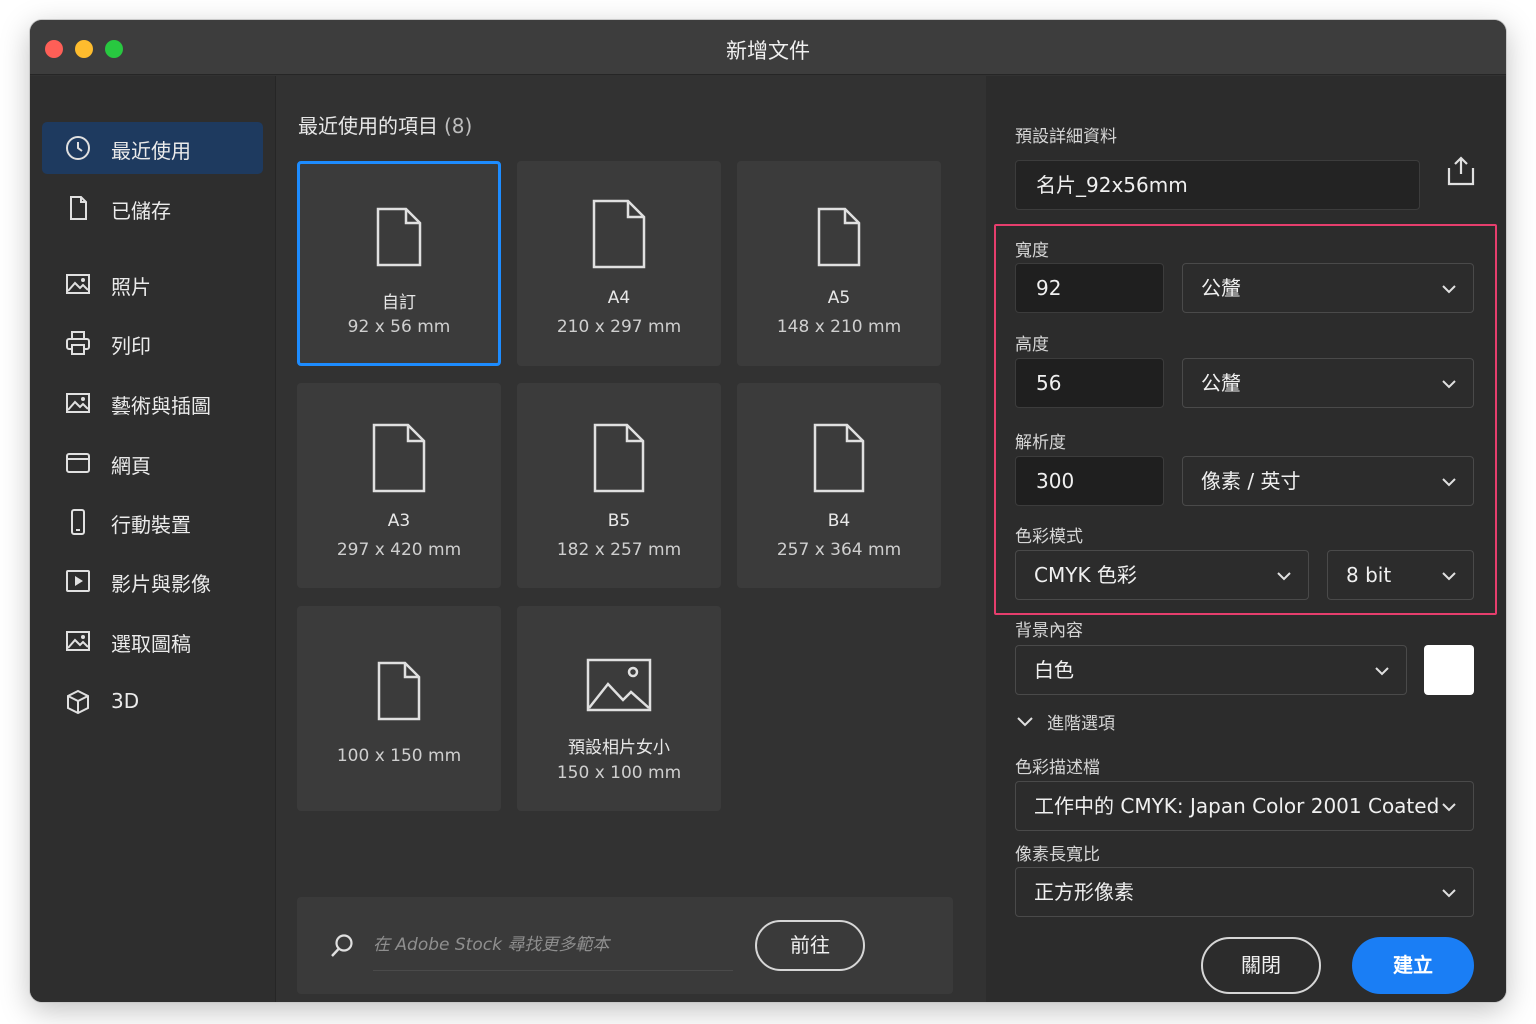 The height and width of the screenshot is (1024, 1536). I want to click on sidebar-item-label: 行動裝置, so click(151, 525).